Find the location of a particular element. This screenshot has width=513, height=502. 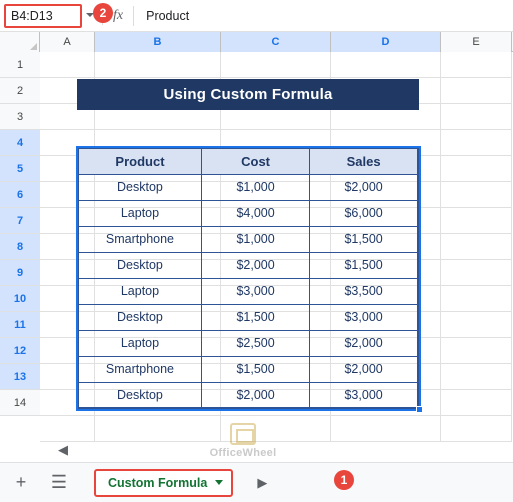

formula-input: Product is located at coordinates (167, 16).